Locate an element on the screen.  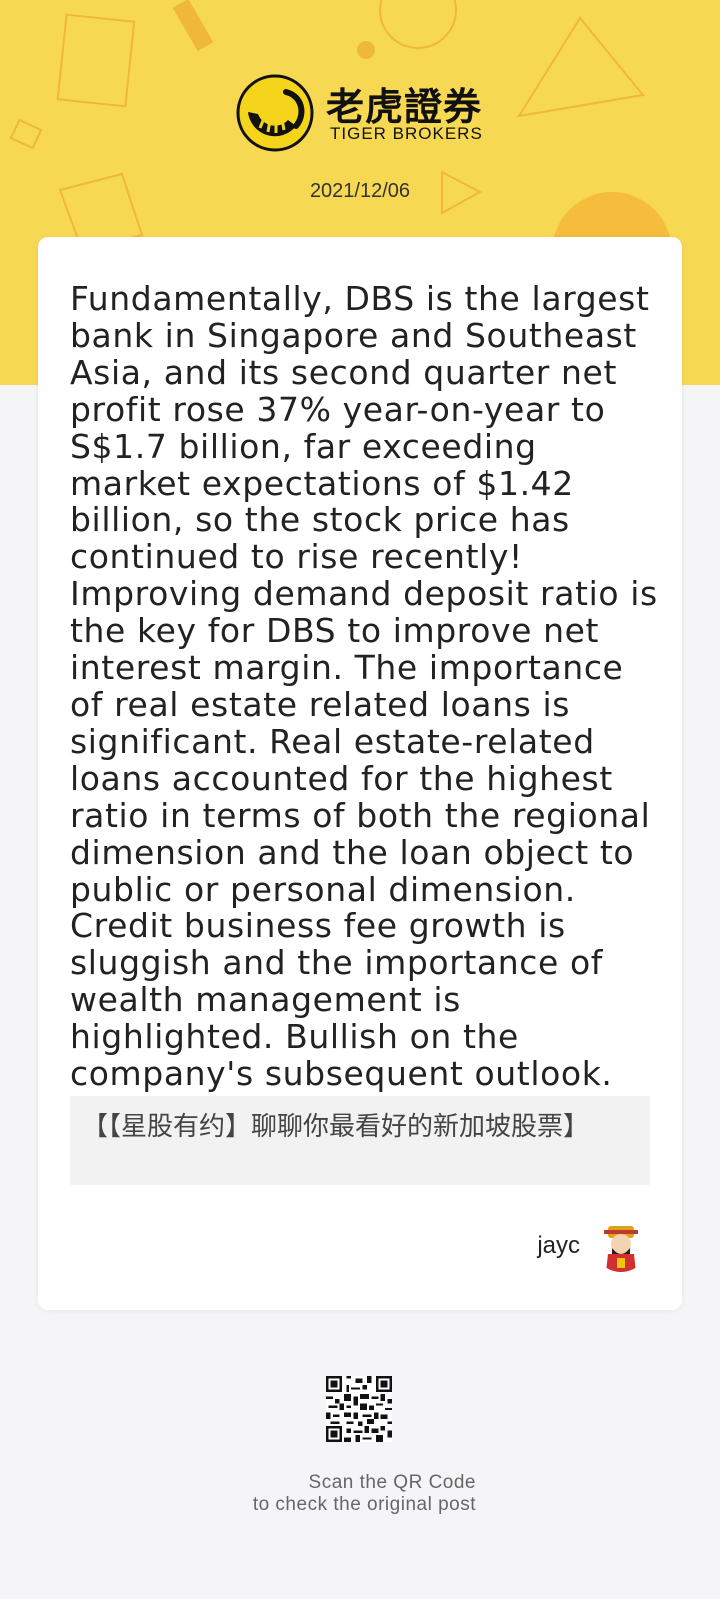
qr-caption-line-2: to check the original post is located at coordinates (364, 1504).